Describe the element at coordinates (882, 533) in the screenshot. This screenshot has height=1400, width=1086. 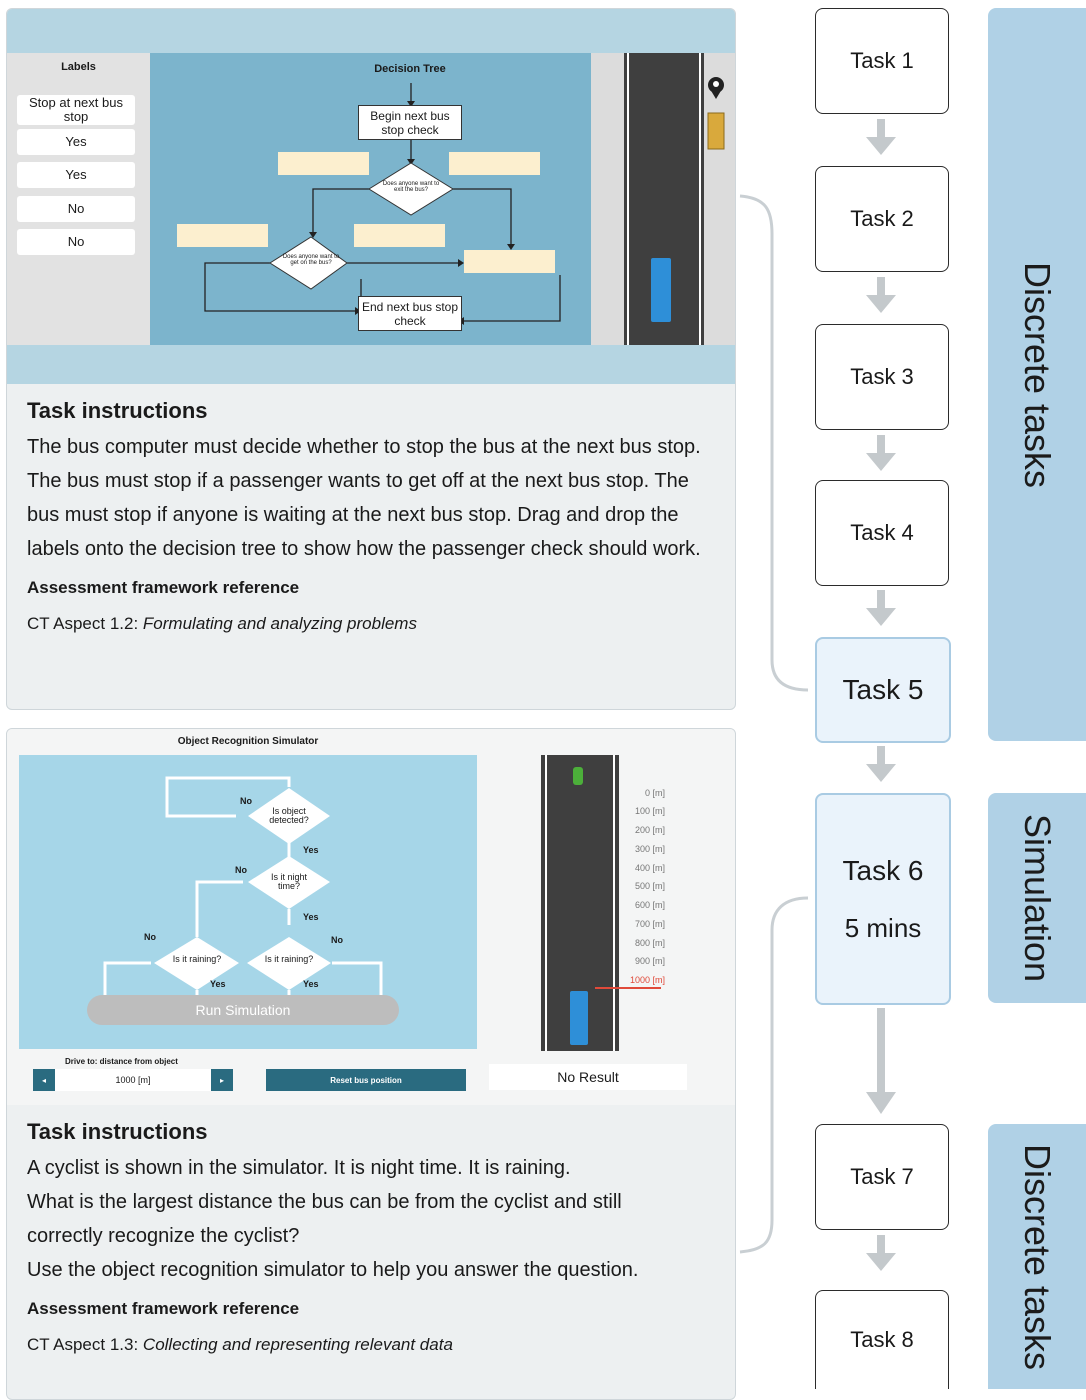
I see `task-4-box: Task 4` at that location.